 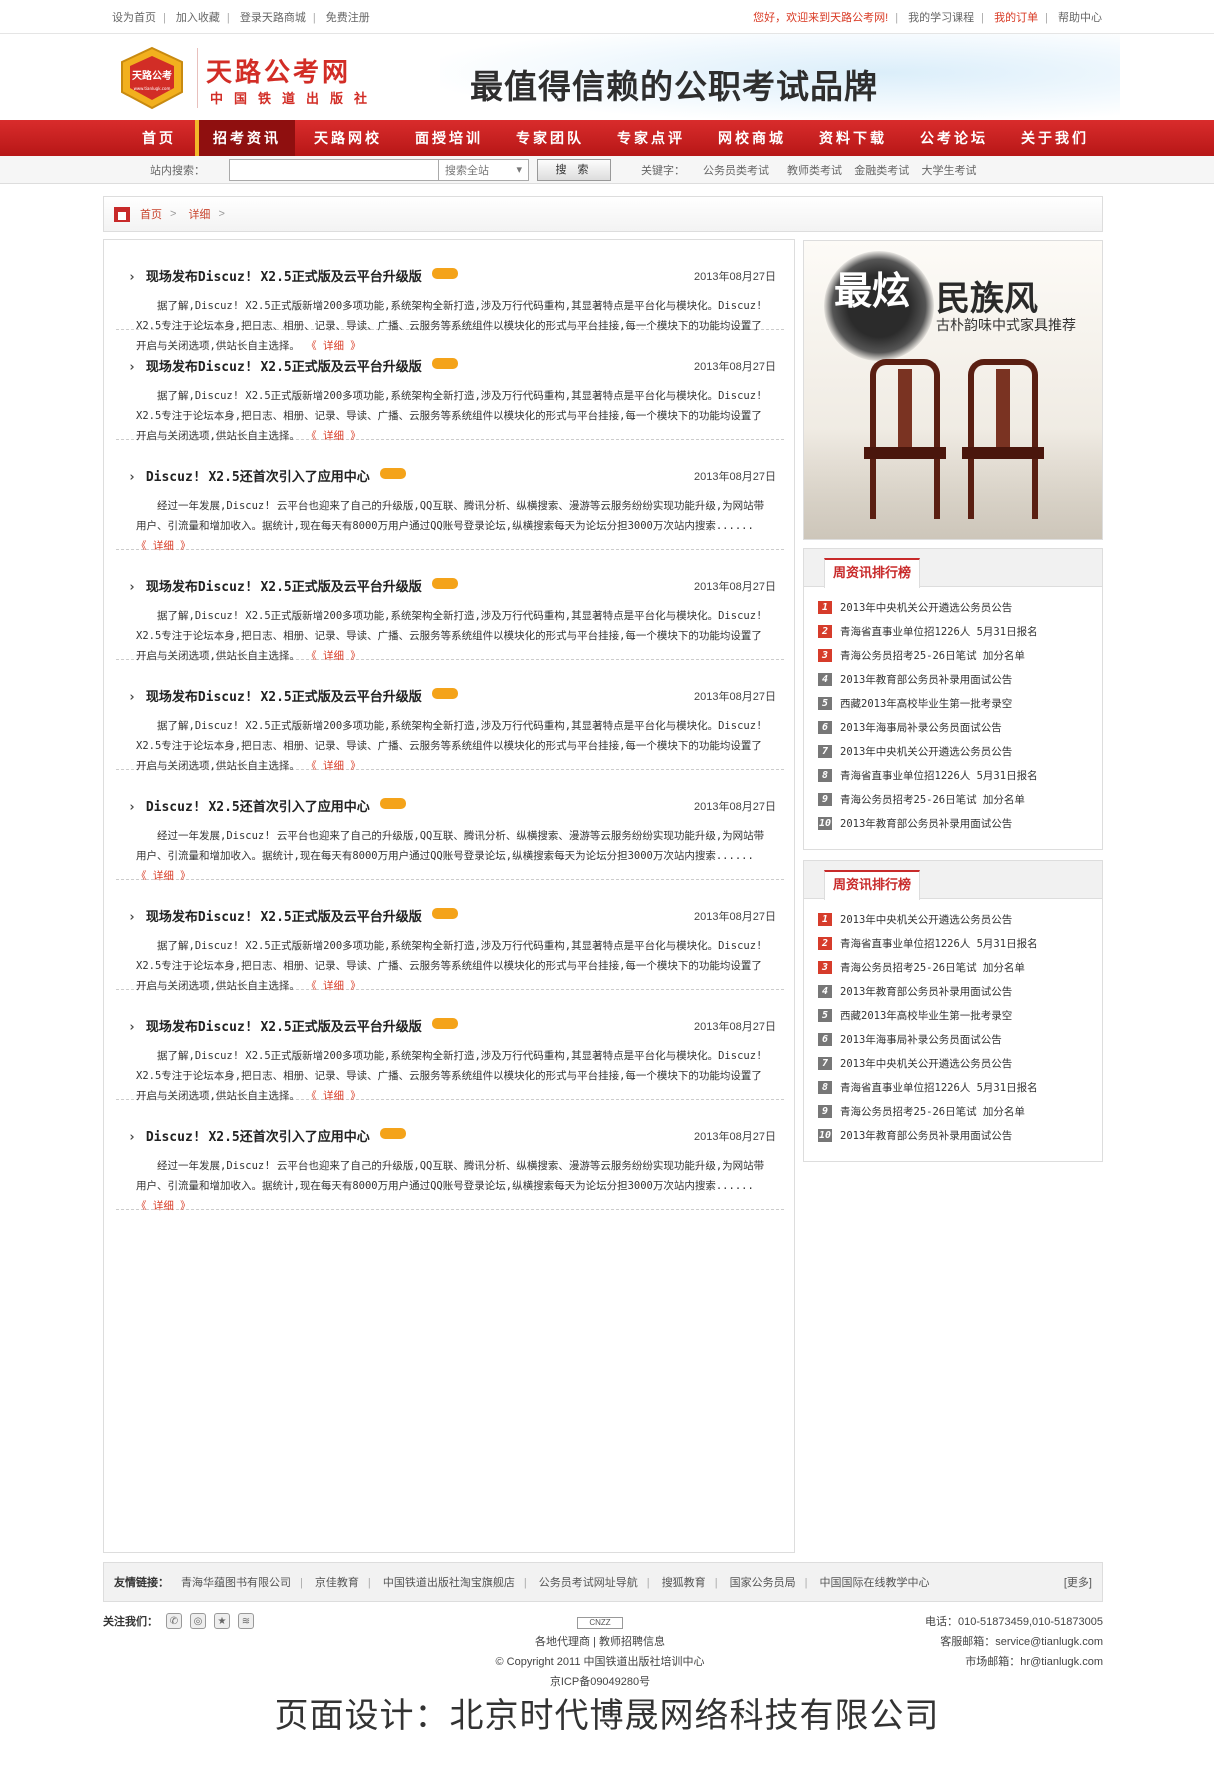 What do you see at coordinates (607, 1716) in the screenshot?
I see `designer-credit: 页面设计：北京时代博晟网络科技有限公司` at bounding box center [607, 1716].